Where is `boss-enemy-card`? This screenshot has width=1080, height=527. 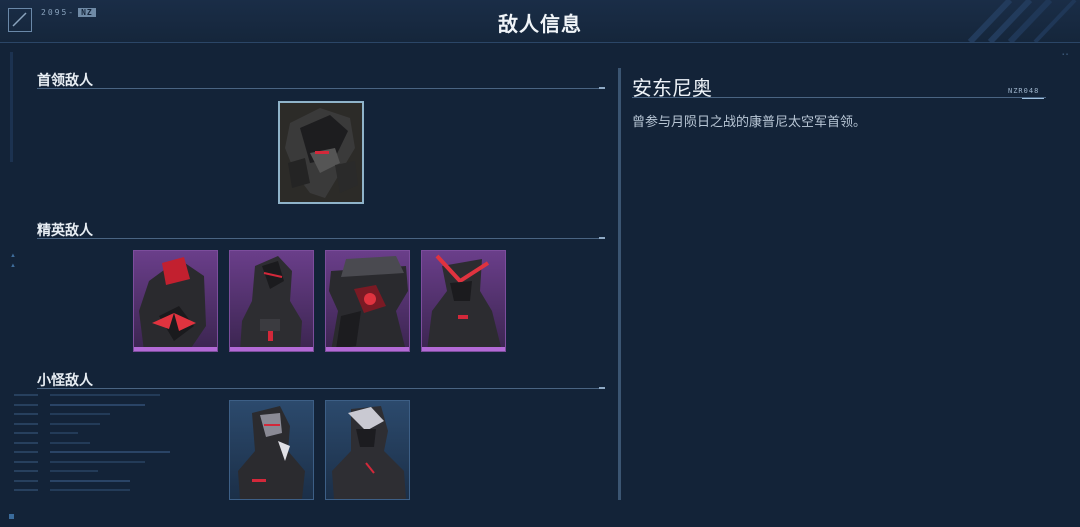 boss-enemy-card is located at coordinates (321, 152).